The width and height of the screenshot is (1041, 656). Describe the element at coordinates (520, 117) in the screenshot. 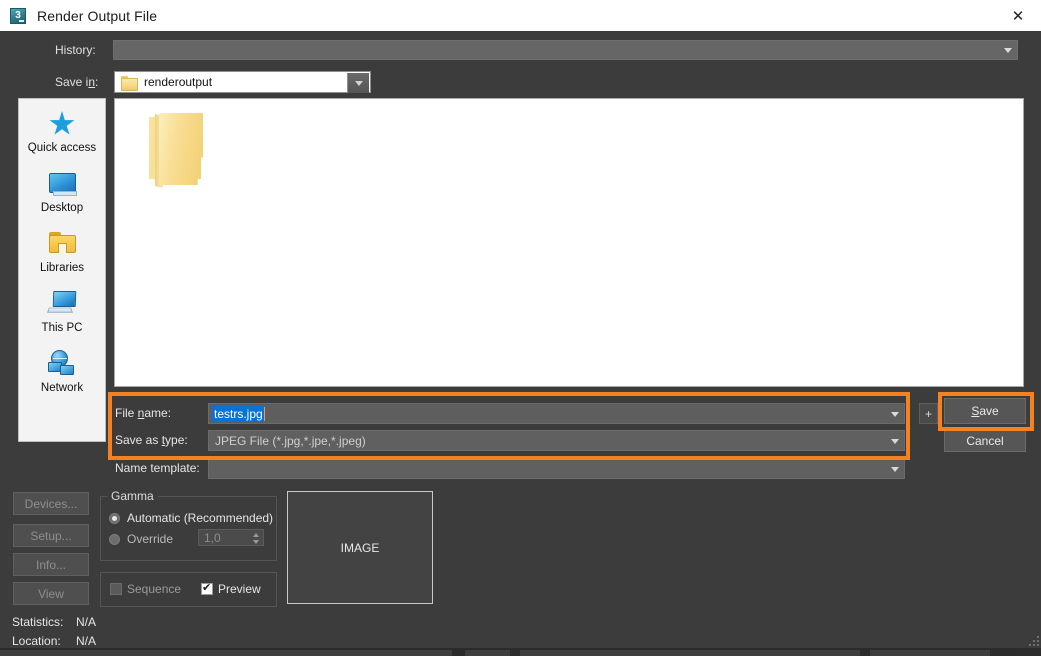

I see `save-in-row: Save in: renderoutput +` at that location.